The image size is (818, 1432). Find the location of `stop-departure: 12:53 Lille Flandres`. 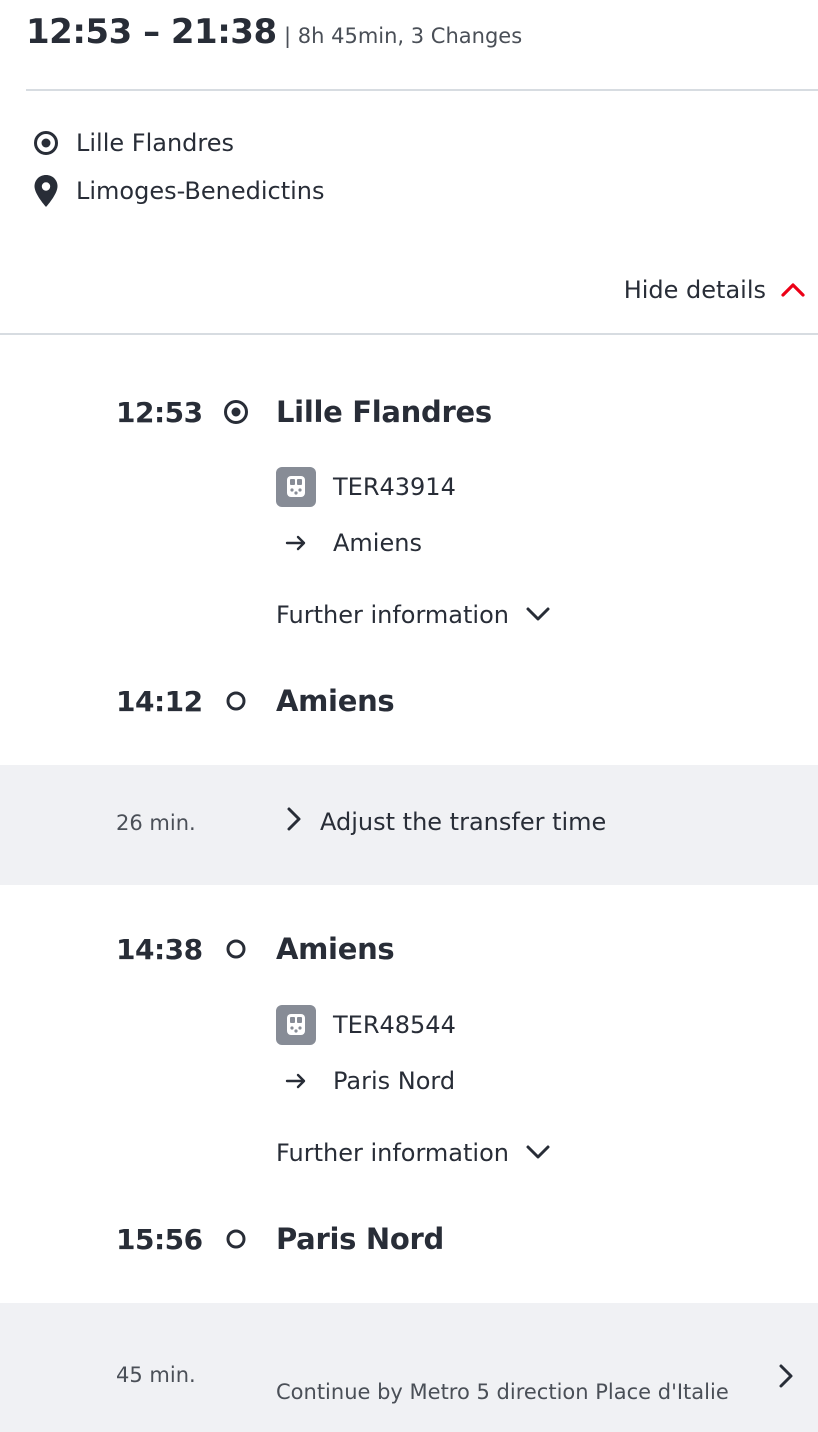

stop-departure: 12:53 Lille Flandres is located at coordinates (304, 412).